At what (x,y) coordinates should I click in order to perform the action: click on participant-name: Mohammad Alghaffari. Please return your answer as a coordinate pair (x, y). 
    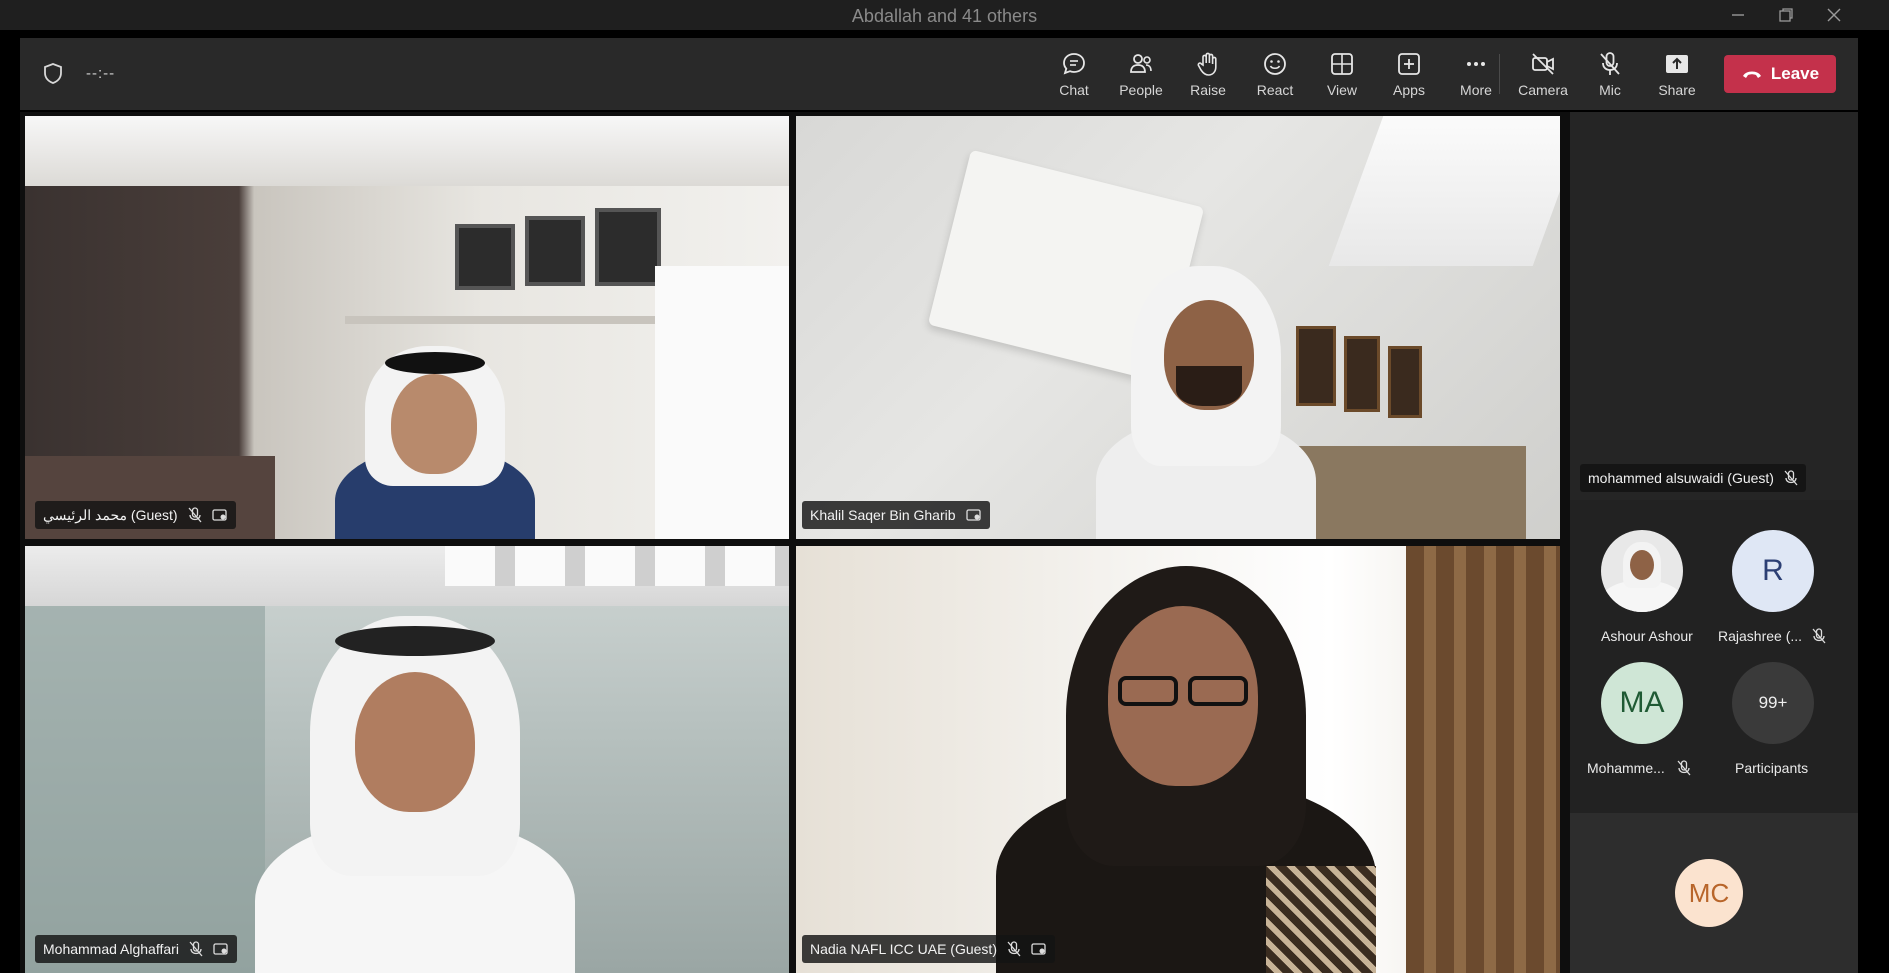
    Looking at the image, I should click on (111, 949).